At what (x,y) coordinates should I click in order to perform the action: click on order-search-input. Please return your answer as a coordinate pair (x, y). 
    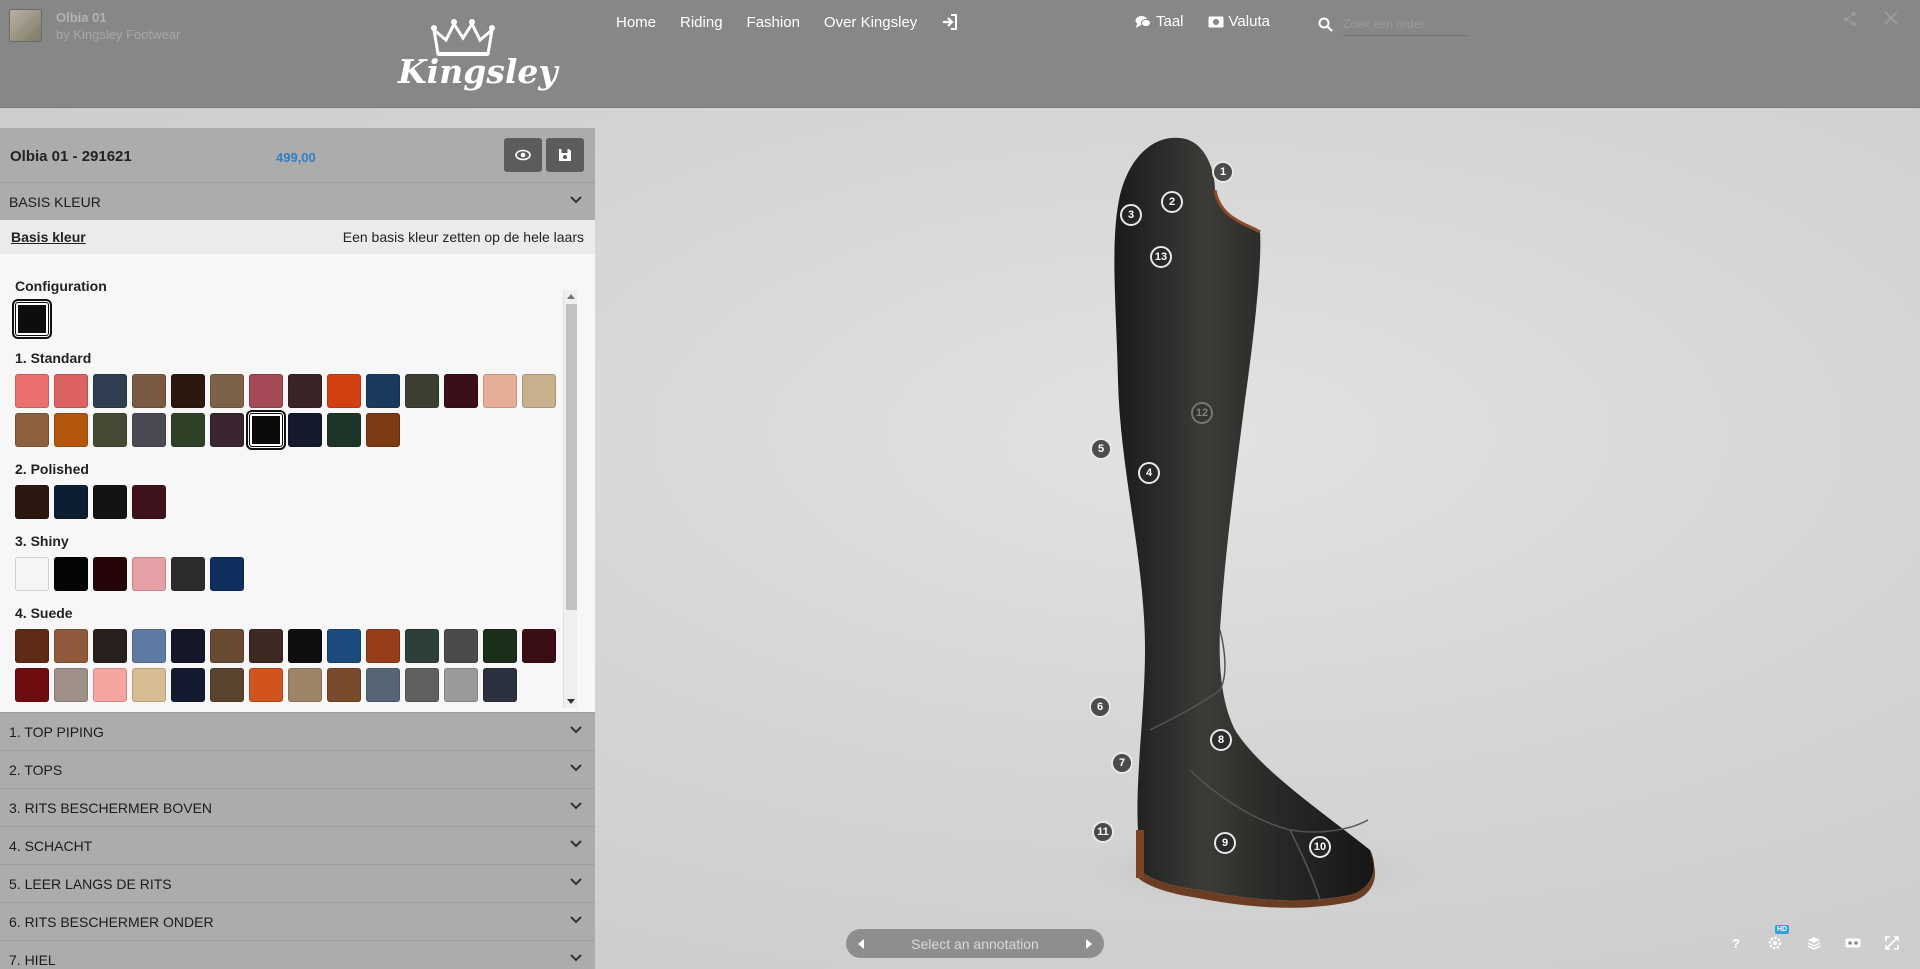
    Looking at the image, I should click on (1405, 24).